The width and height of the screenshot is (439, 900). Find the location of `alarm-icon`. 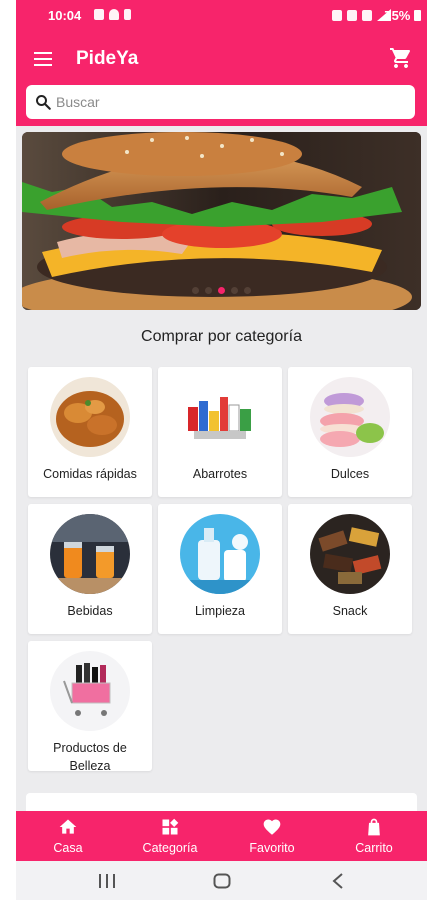

alarm-icon is located at coordinates (337, 15).